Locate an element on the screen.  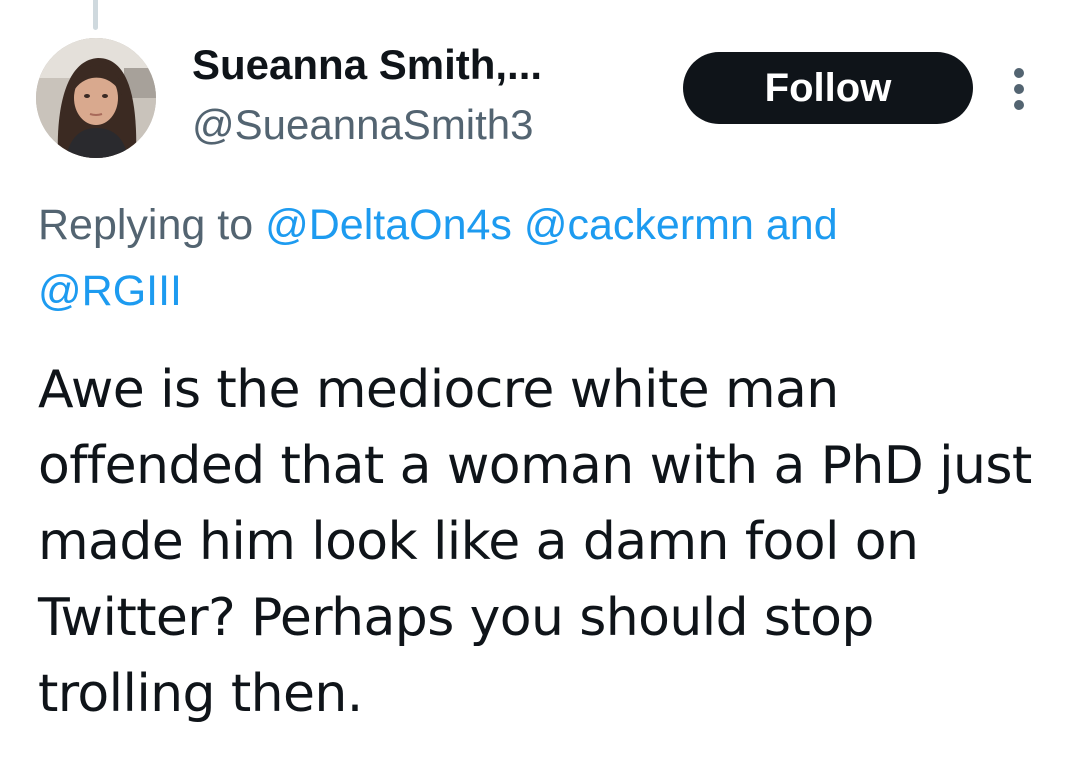
reply-context-prefix: Replying to is located at coordinates (146, 225).